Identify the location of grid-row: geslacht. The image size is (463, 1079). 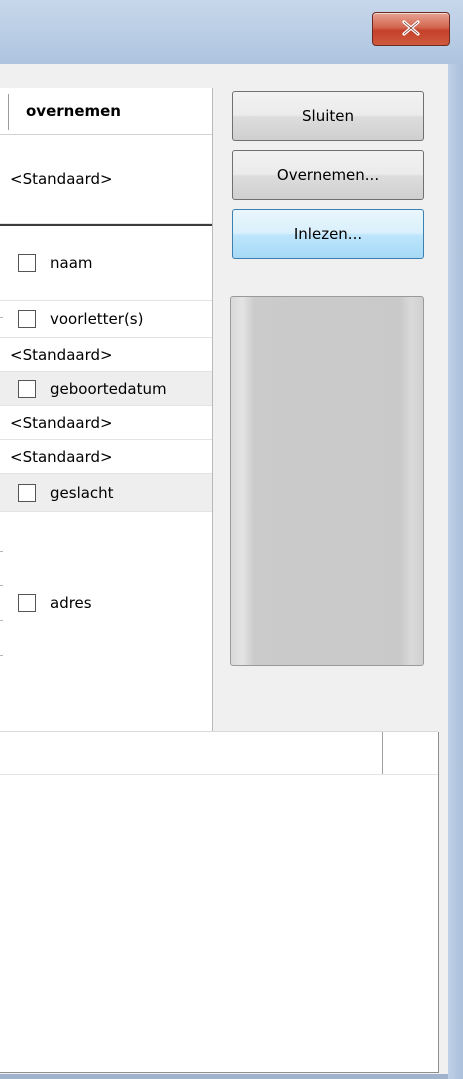
(106, 493).